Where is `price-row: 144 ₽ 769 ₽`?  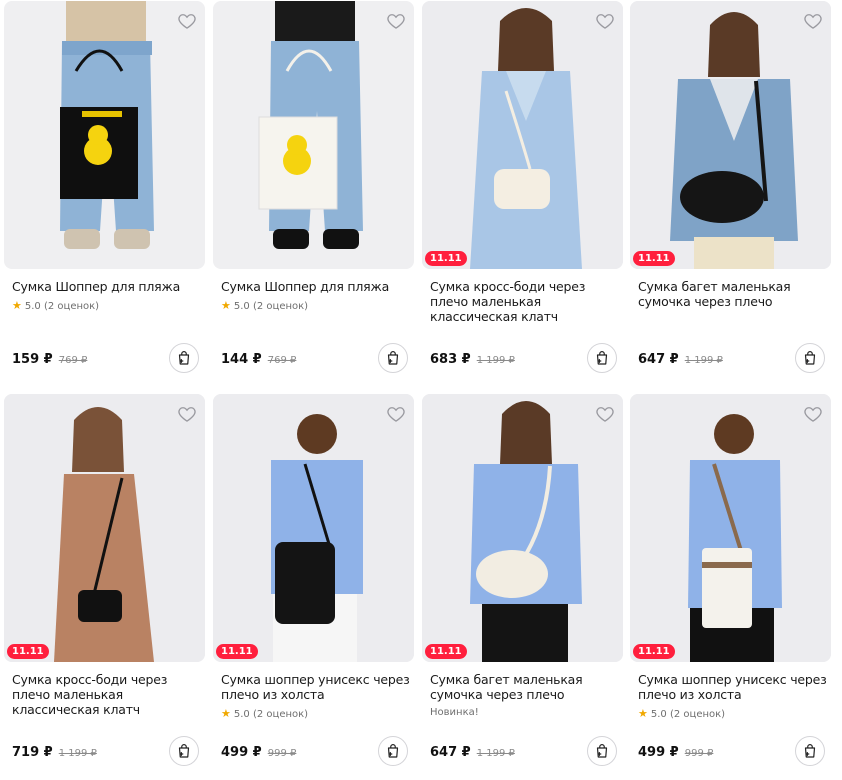
price-row: 144 ₽ 769 ₽ is located at coordinates (258, 357).